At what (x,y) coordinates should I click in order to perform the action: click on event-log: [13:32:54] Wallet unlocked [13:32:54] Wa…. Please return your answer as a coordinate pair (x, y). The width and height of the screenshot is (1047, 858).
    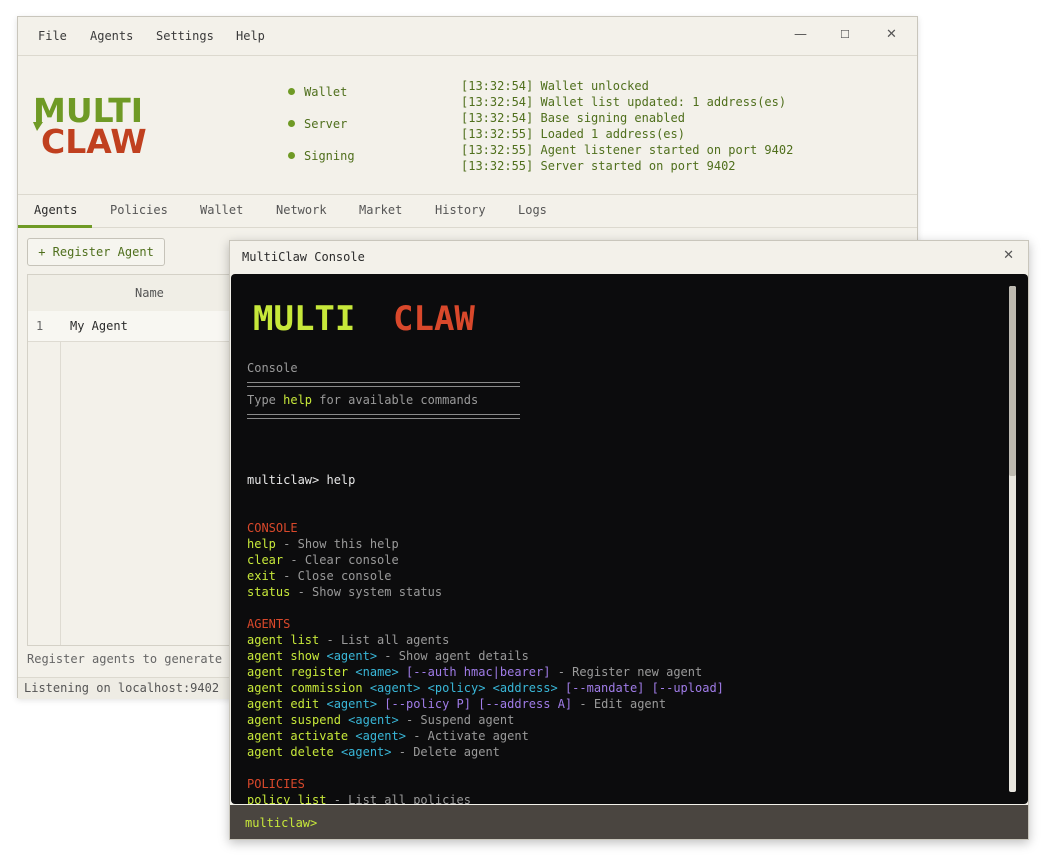
    Looking at the image, I should click on (627, 126).